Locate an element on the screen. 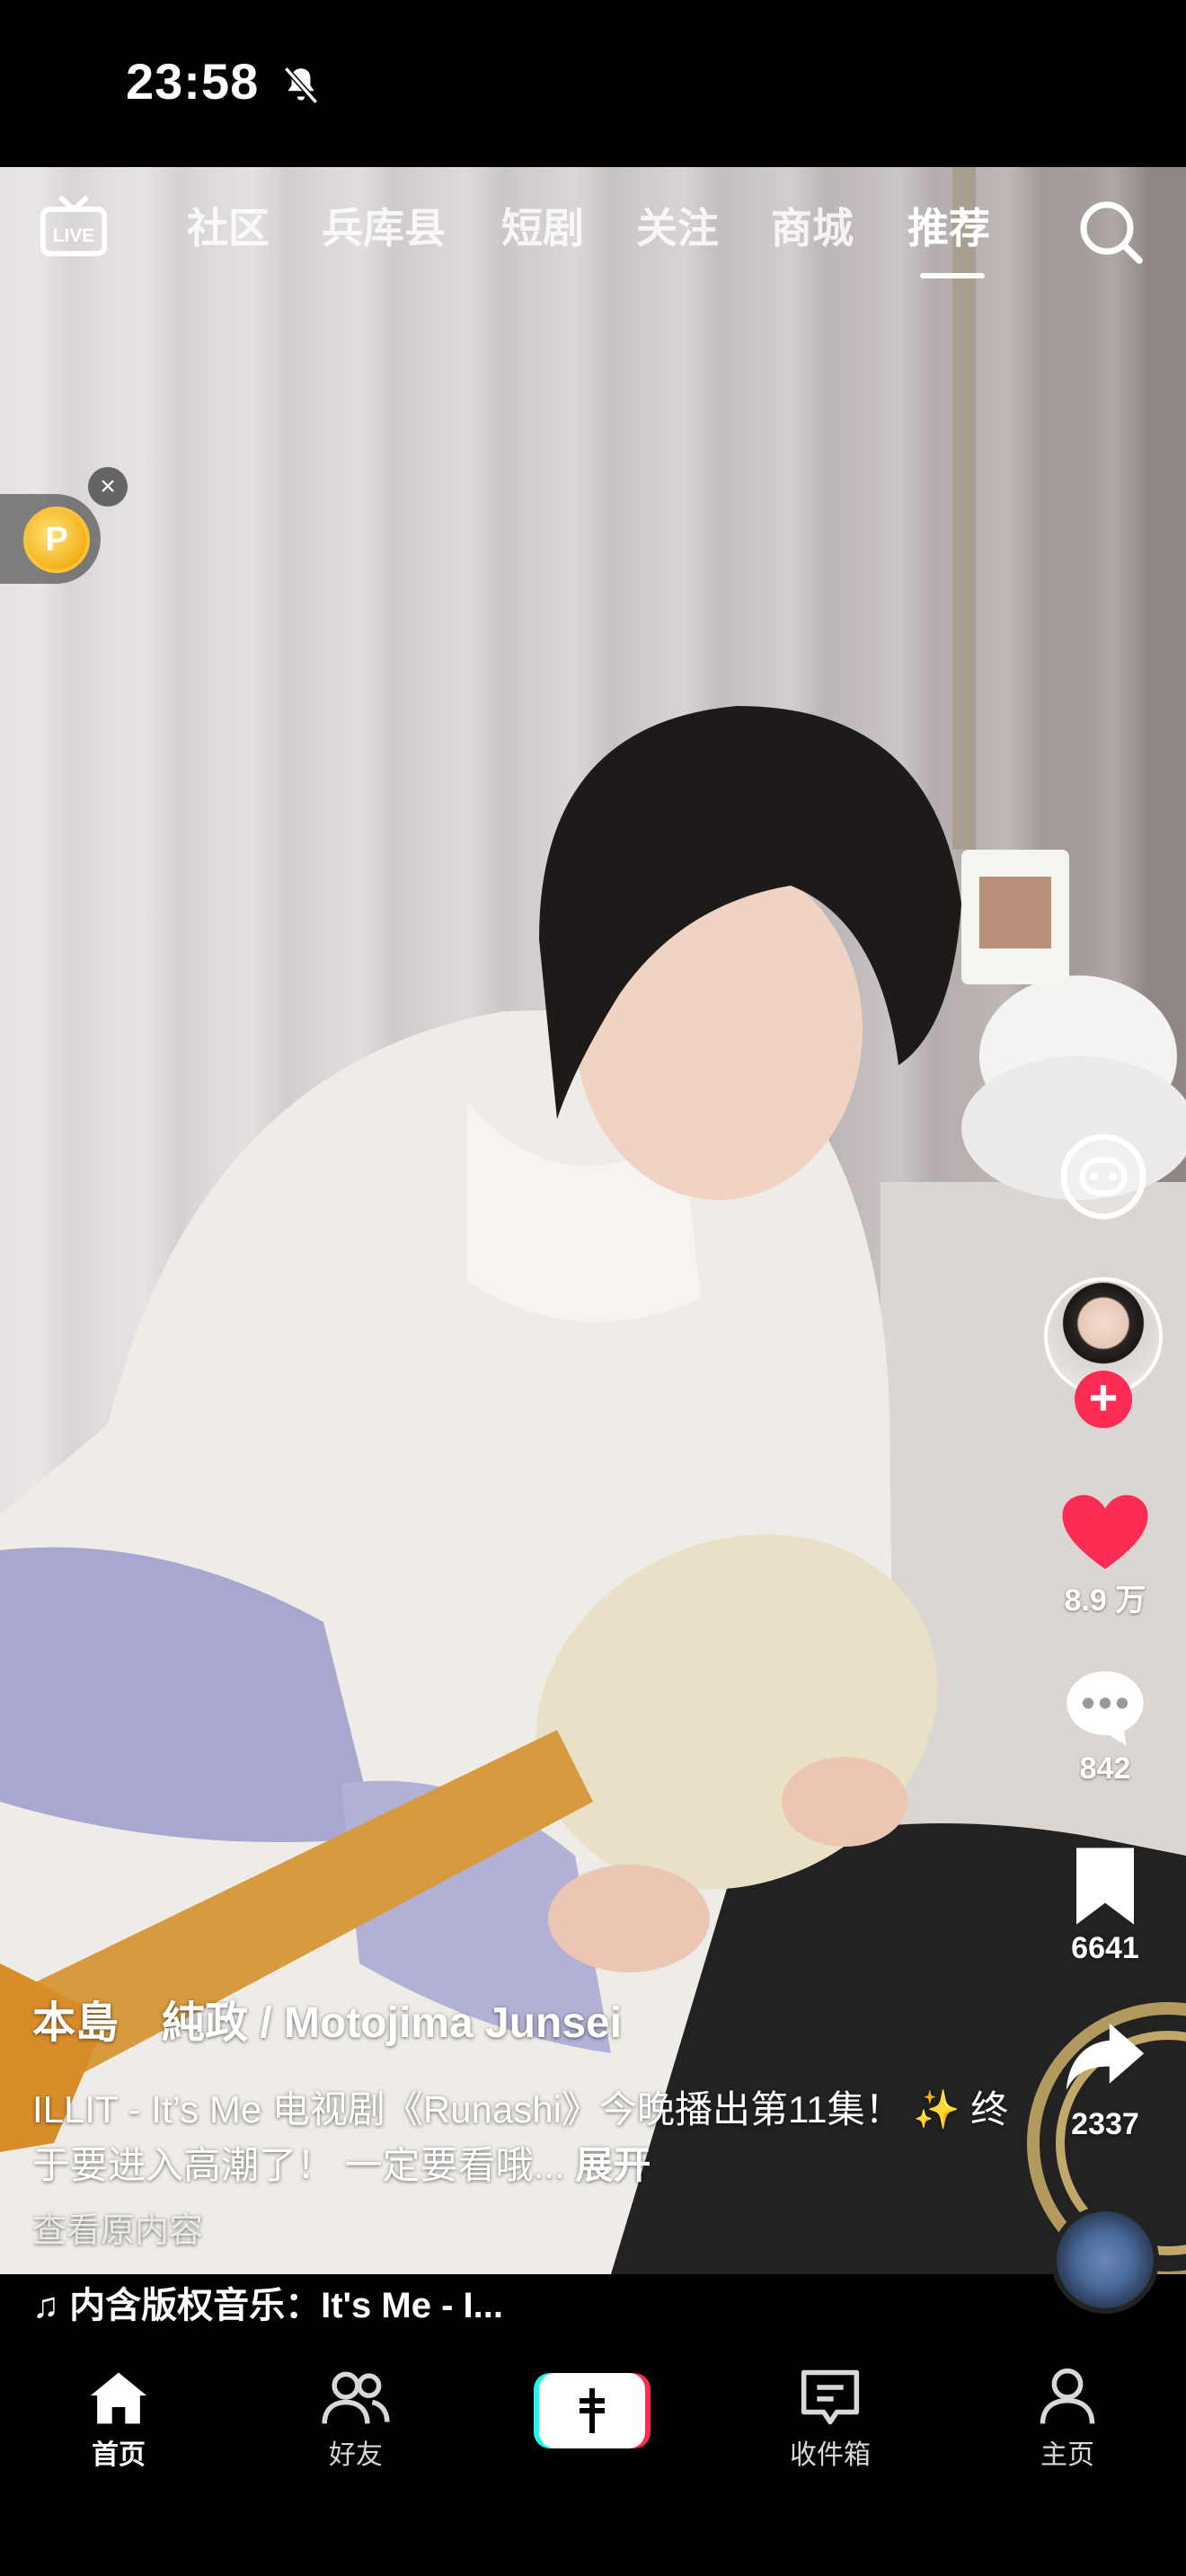 The height and width of the screenshot is (2576, 1186). create-post-button is located at coordinates (592, 2410).